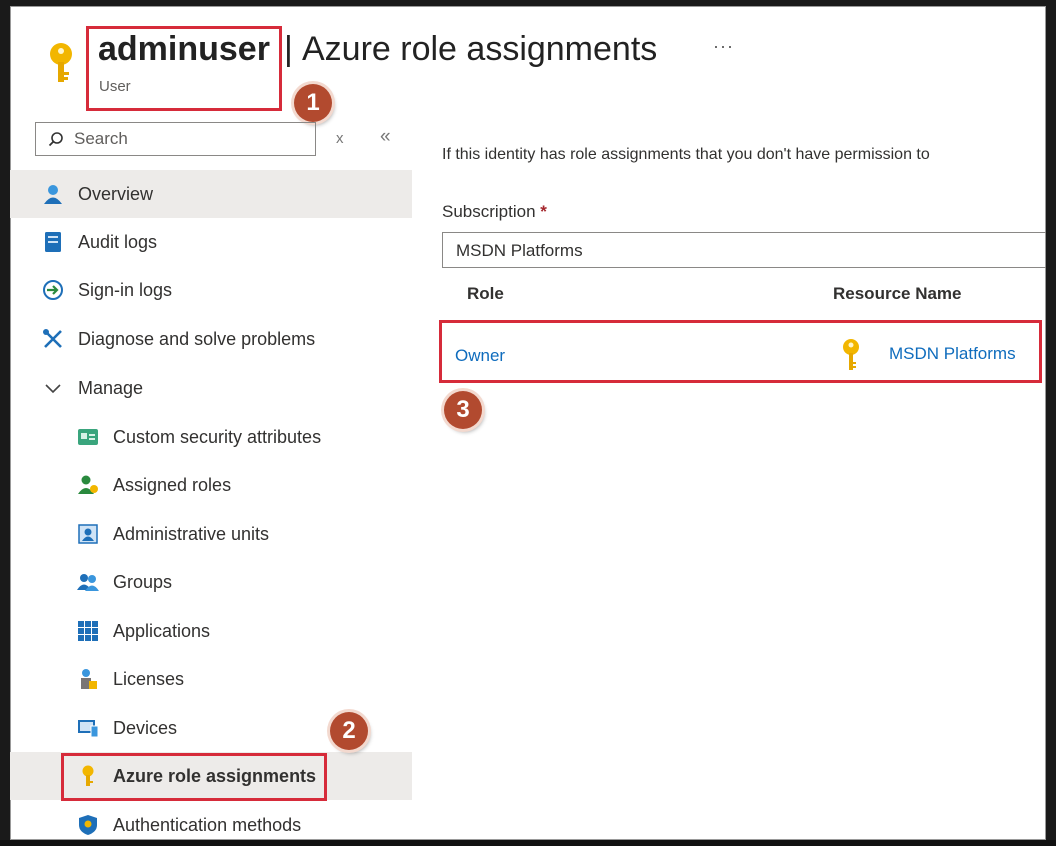 Image resolution: width=1056 pixels, height=846 pixels. Describe the element at coordinates (191, 533) in the screenshot. I see `sidebar-item-label: Administrative units` at that location.